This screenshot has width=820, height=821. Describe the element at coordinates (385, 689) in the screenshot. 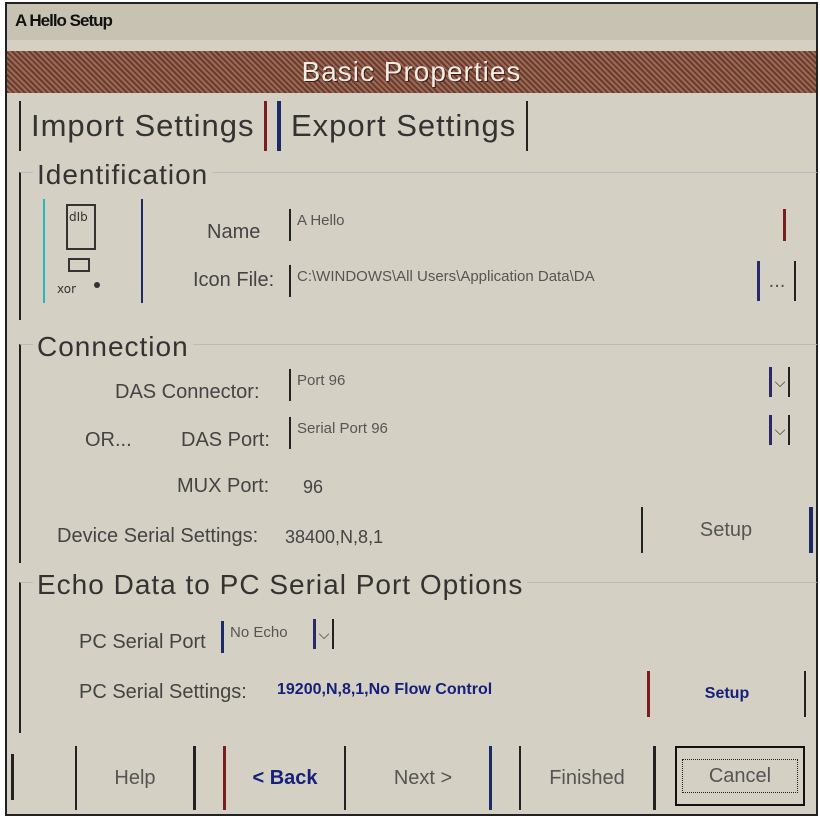

I see `pc-serial-settings-value: 19200,N,8,1,No Flow Control` at that location.